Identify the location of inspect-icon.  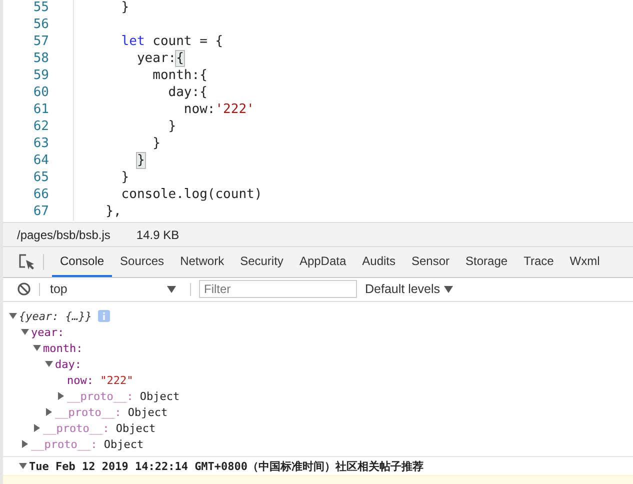
(27, 262).